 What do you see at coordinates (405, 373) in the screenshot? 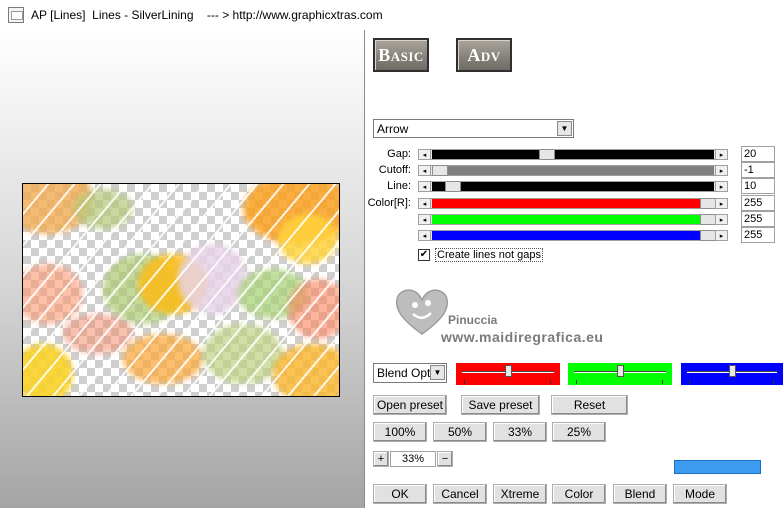
I see `blend-select-value: Blend Opti` at bounding box center [405, 373].